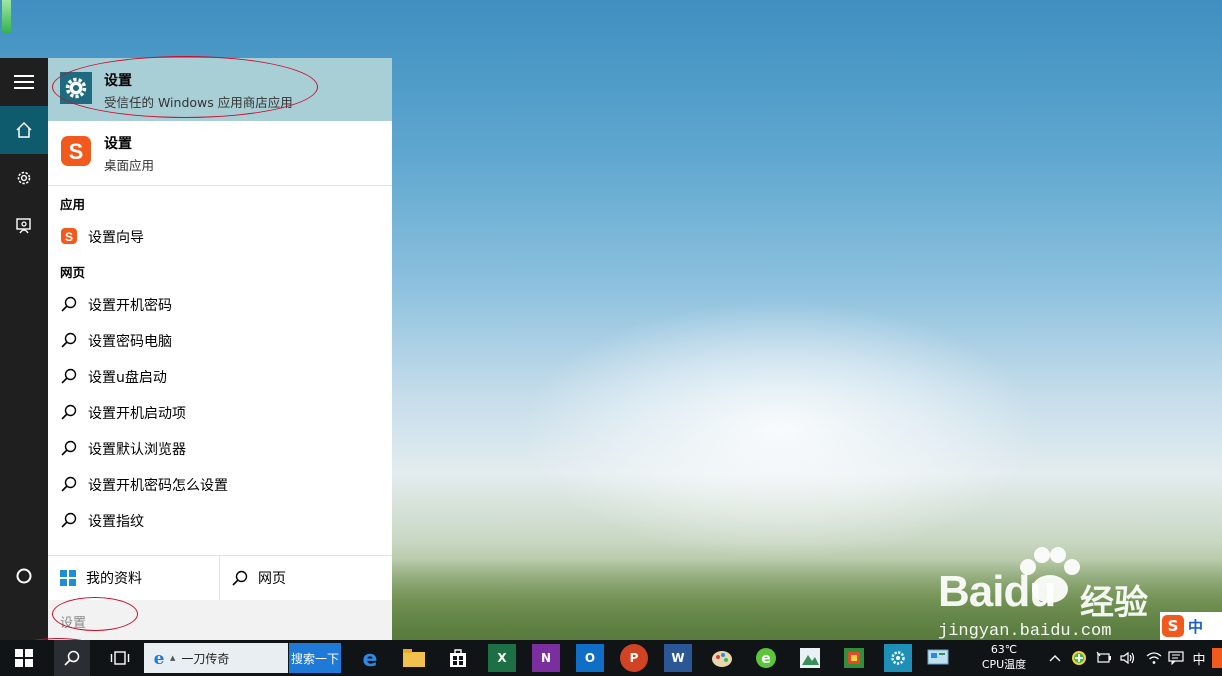 This screenshot has width=1222, height=676. I want to click on input-language-button: 中, so click(1199, 658).